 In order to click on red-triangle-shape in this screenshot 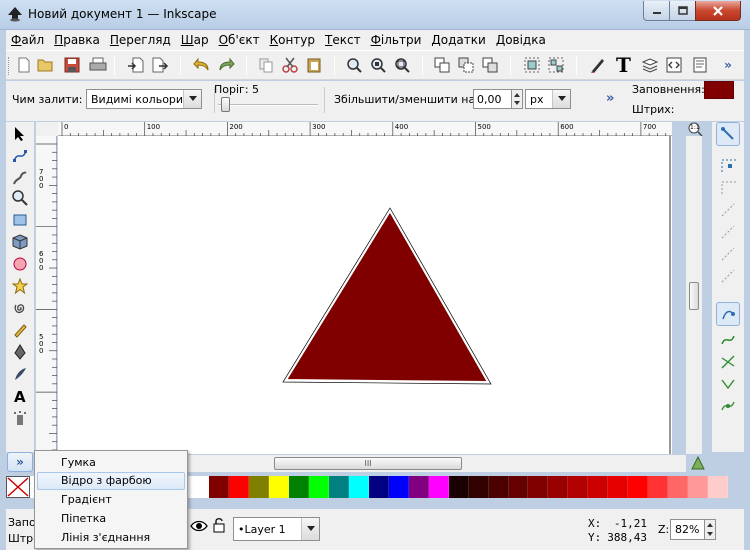, I will do `click(387, 296)`.